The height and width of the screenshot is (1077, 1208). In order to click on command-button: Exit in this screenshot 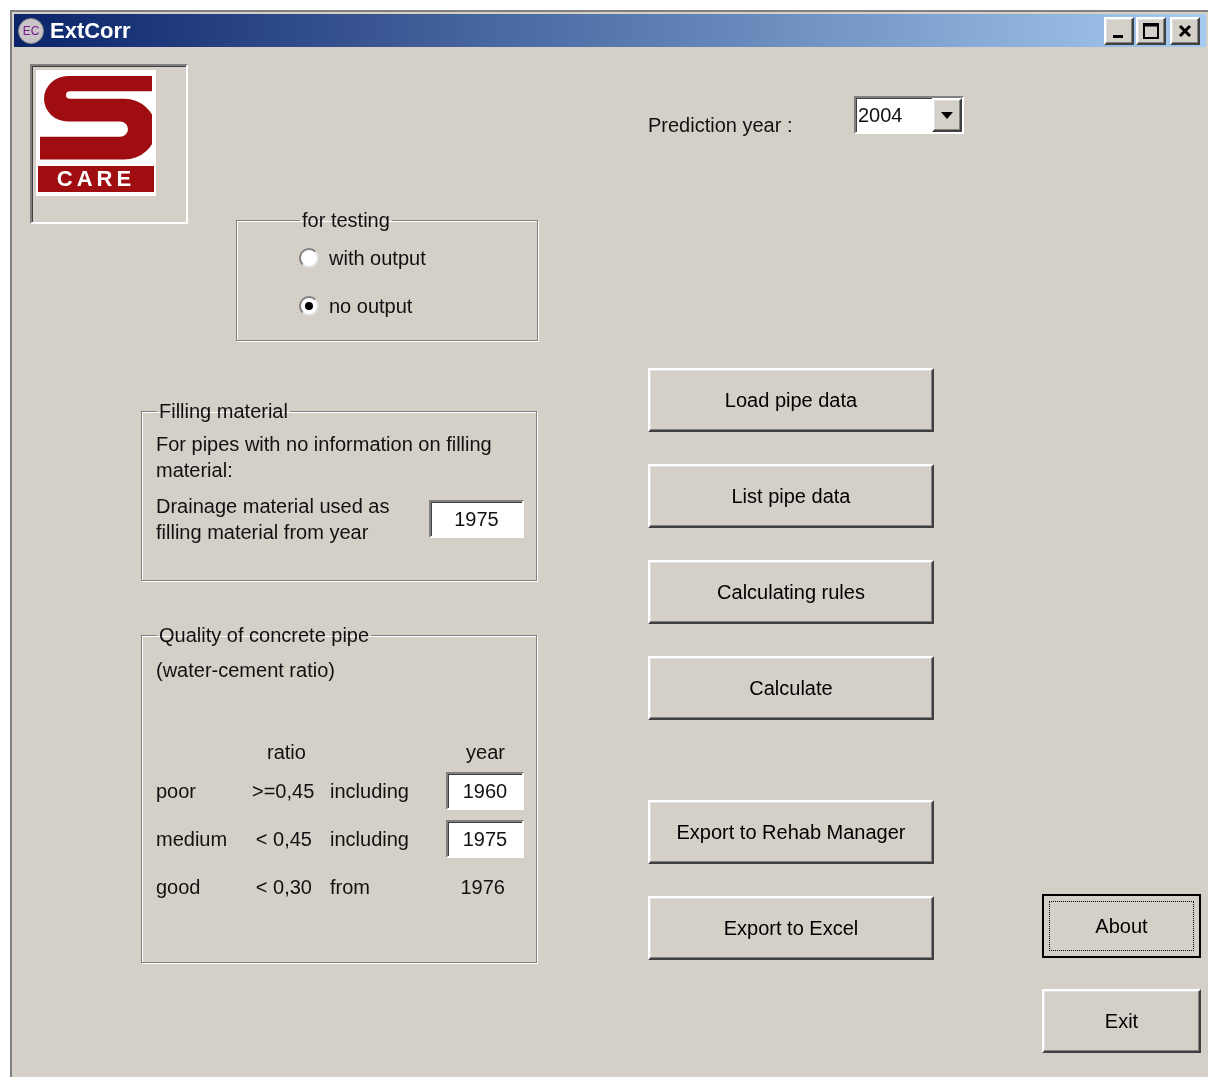, I will do `click(1121, 1021)`.